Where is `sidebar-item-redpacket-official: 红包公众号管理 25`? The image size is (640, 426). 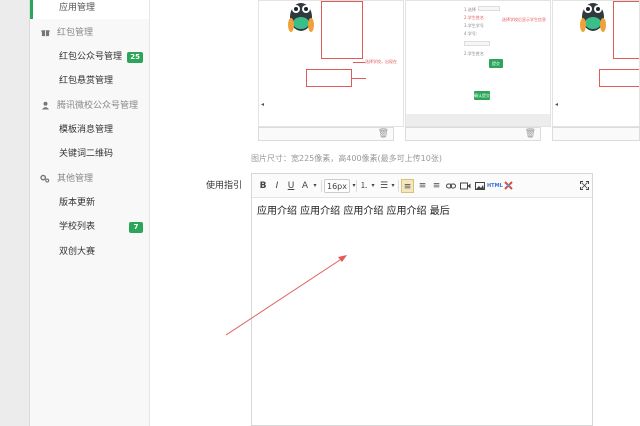
sidebar-item-redpacket-official: 红包公众号管理 25 is located at coordinates (89, 57).